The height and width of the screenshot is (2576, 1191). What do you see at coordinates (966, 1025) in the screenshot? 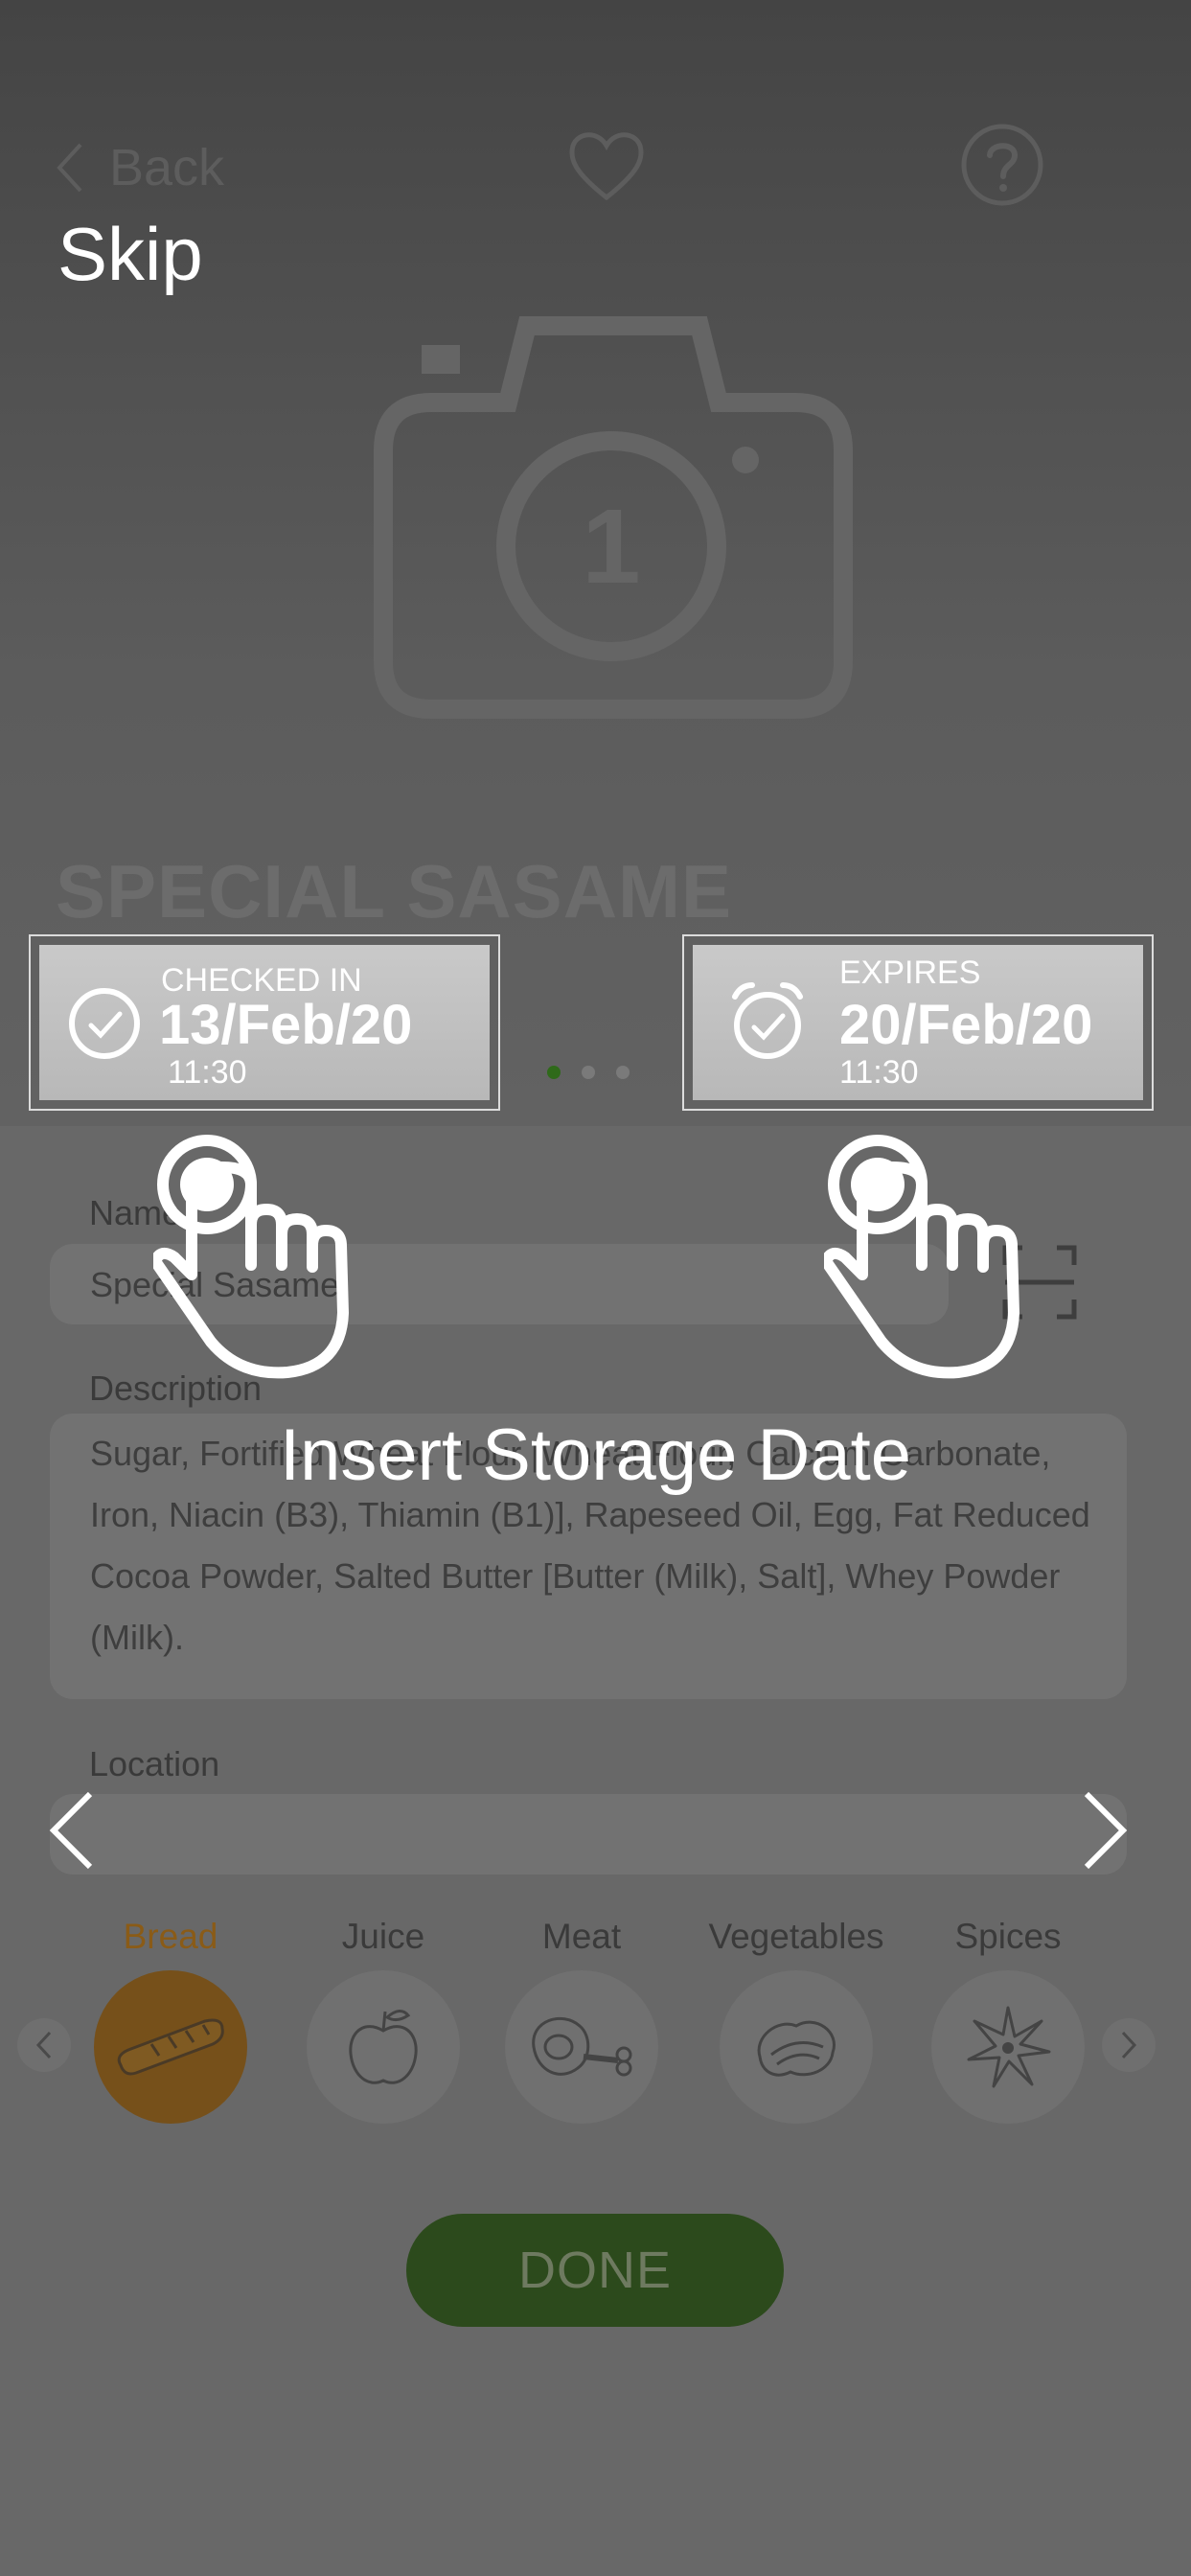
I see `expires-date: 20/Feb/20` at bounding box center [966, 1025].